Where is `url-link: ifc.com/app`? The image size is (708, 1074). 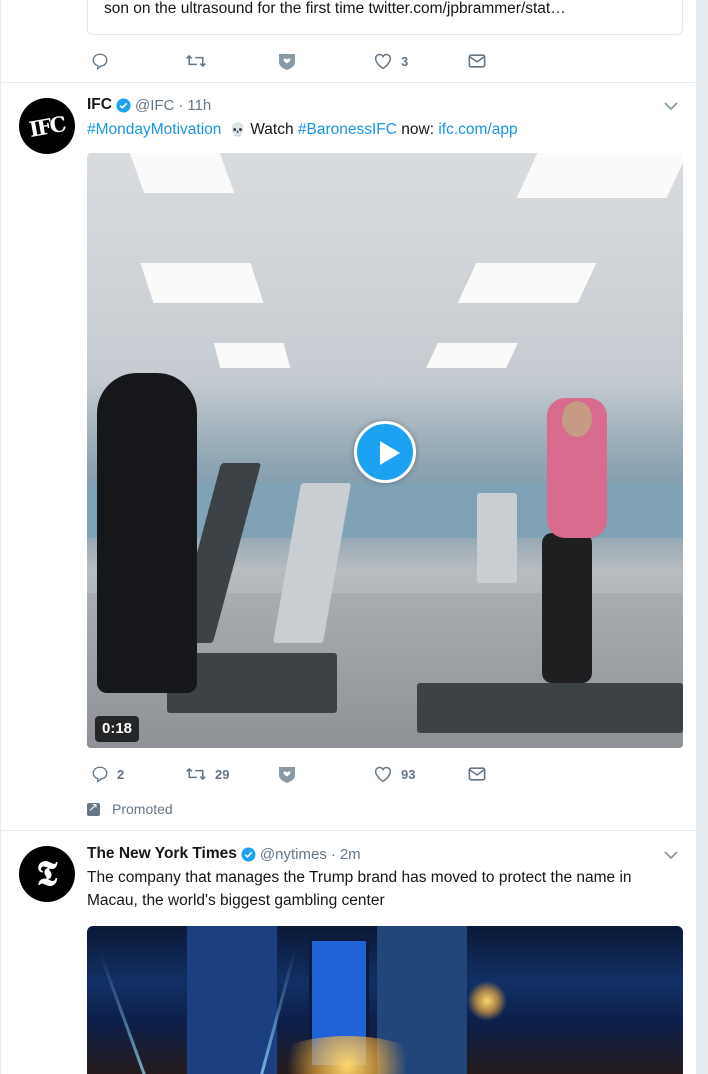
url-link: ifc.com/app is located at coordinates (477, 129).